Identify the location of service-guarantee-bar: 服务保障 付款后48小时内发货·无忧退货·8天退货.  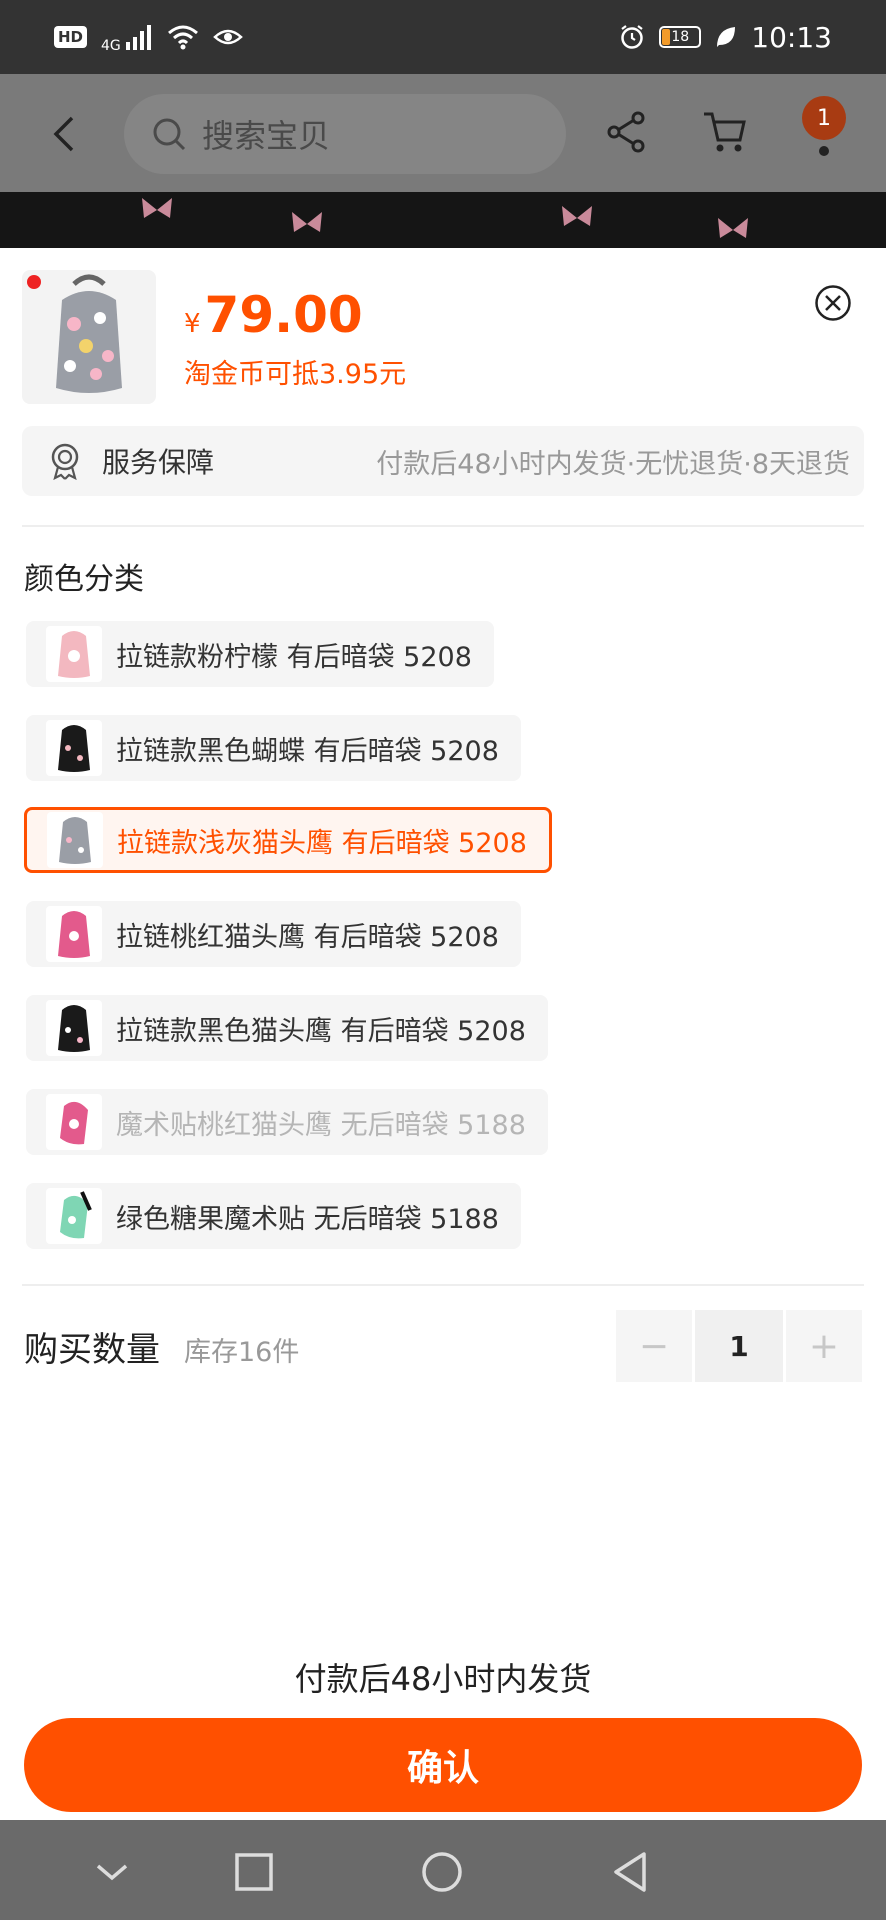
(443, 461).